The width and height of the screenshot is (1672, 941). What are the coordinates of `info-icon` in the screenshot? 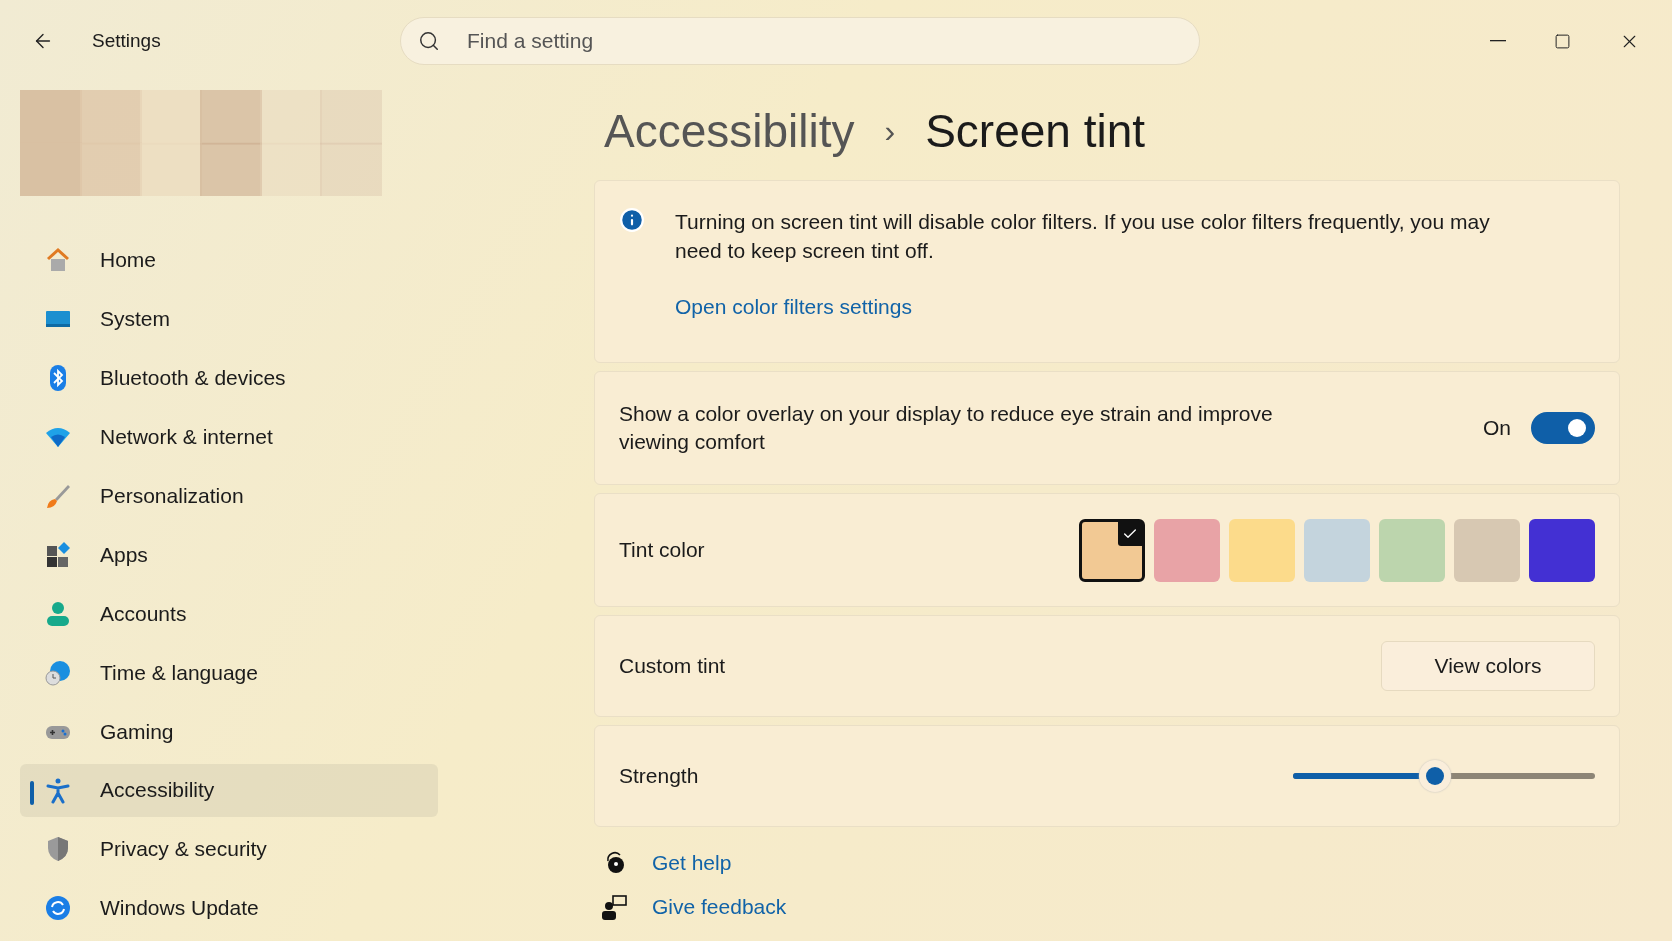 It's located at (632, 220).